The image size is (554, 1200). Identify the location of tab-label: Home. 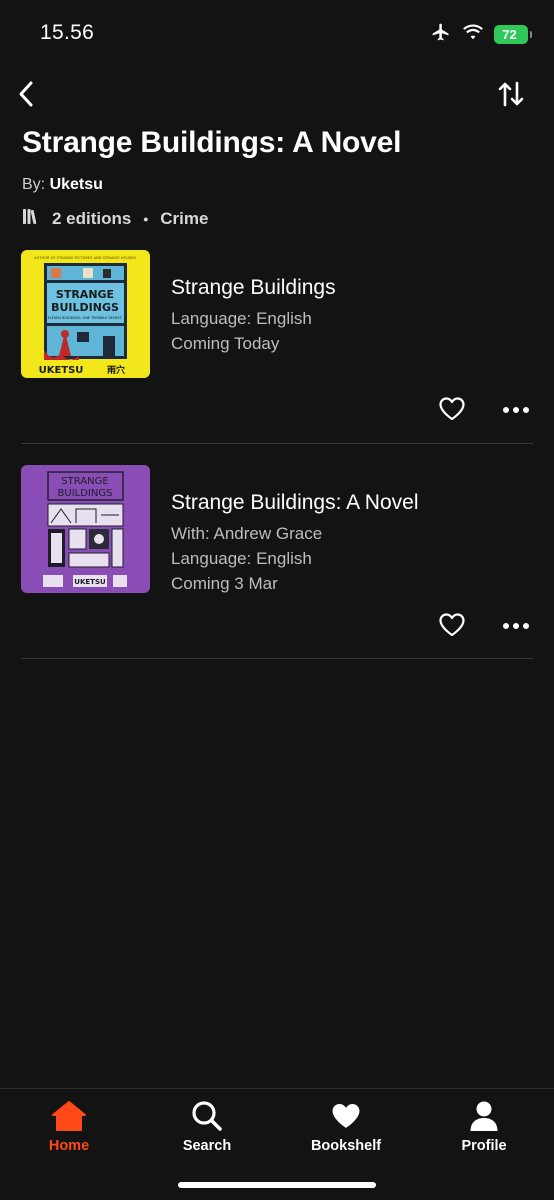
(69, 1146).